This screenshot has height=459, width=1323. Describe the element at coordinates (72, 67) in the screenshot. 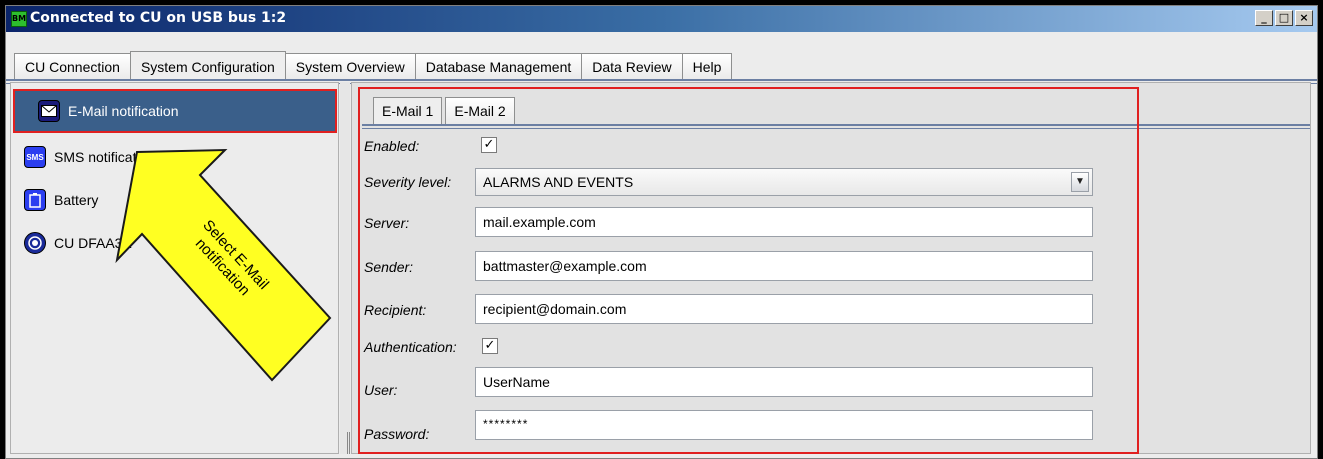

I see `tab-cu-connection: CU Connection` at that location.